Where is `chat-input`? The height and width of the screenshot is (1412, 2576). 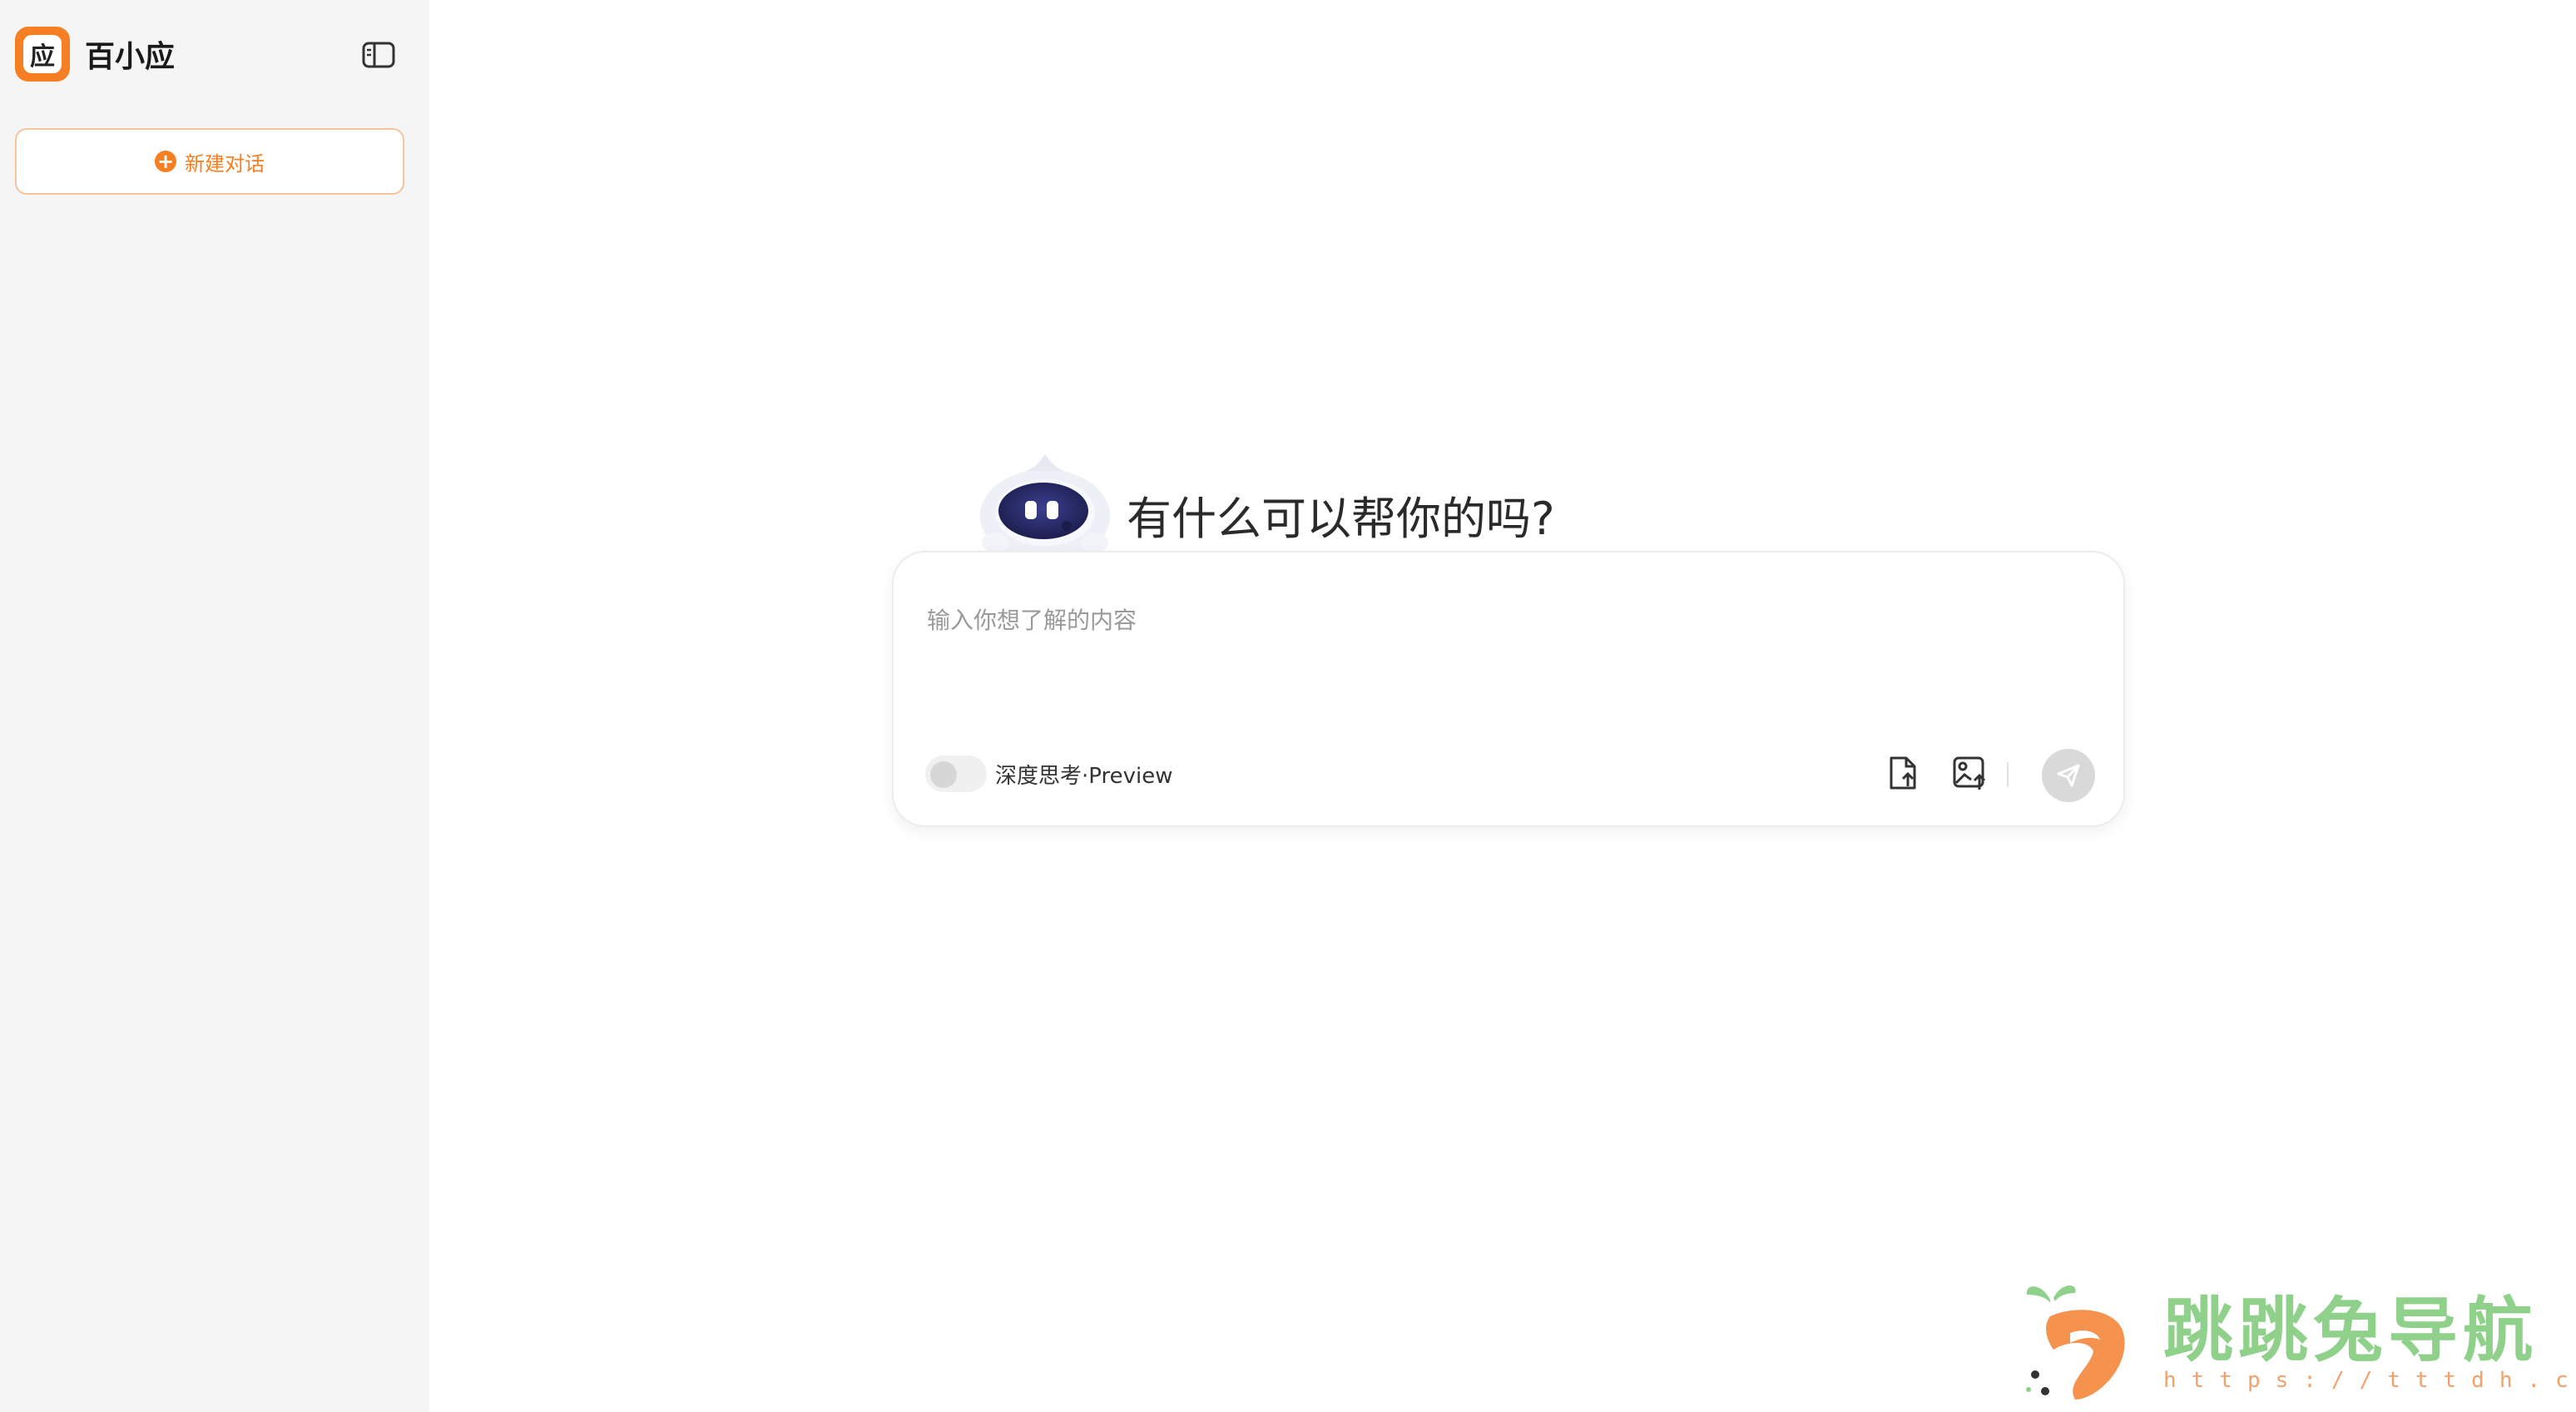 chat-input is located at coordinates (1509, 620).